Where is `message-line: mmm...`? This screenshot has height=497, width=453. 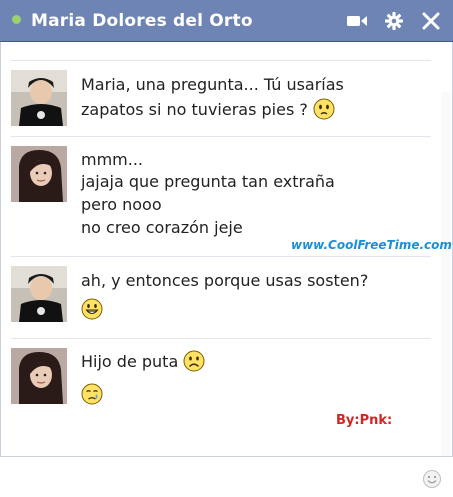
message-line: mmm... is located at coordinates (112, 159).